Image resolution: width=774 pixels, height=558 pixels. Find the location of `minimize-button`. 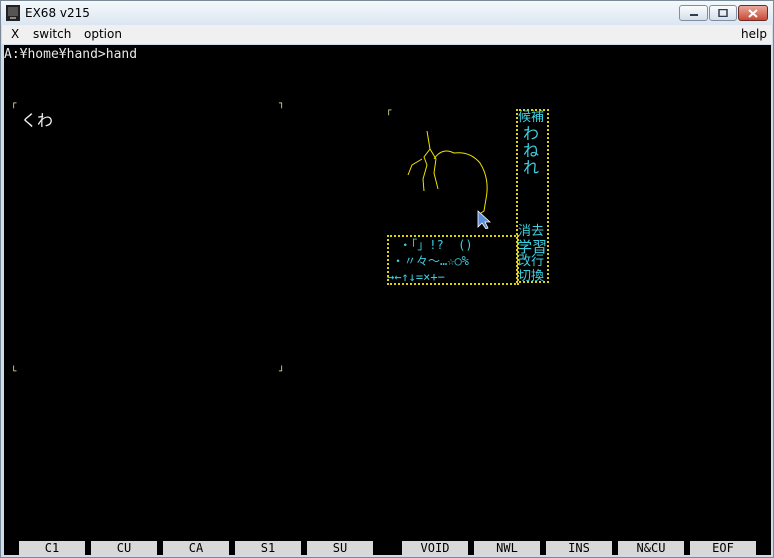

minimize-button is located at coordinates (693, 13).